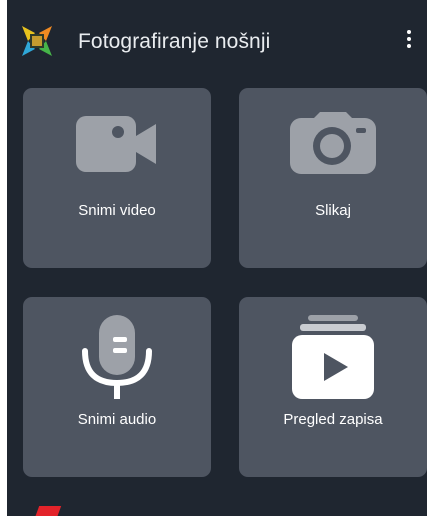  I want to click on record-video-label: Snimi video, so click(117, 210).